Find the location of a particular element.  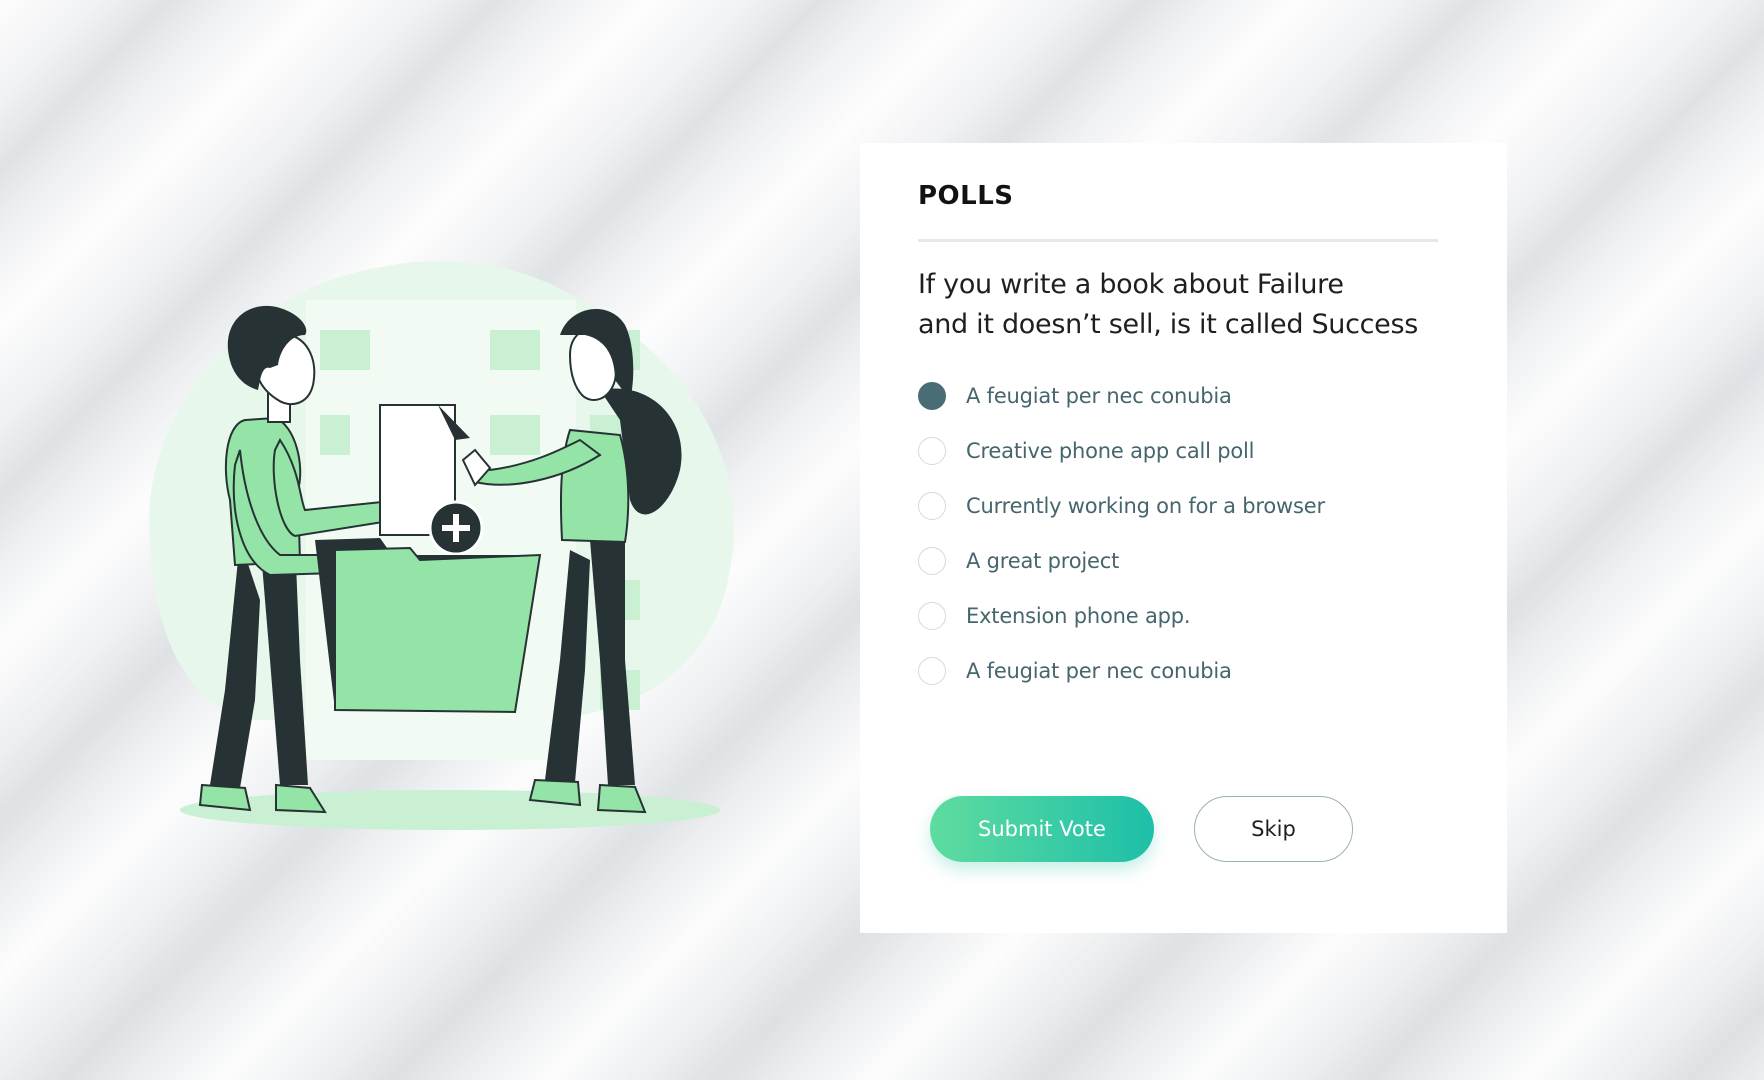

poll-option: Currently working on for a browser is located at coordinates (1198, 506).